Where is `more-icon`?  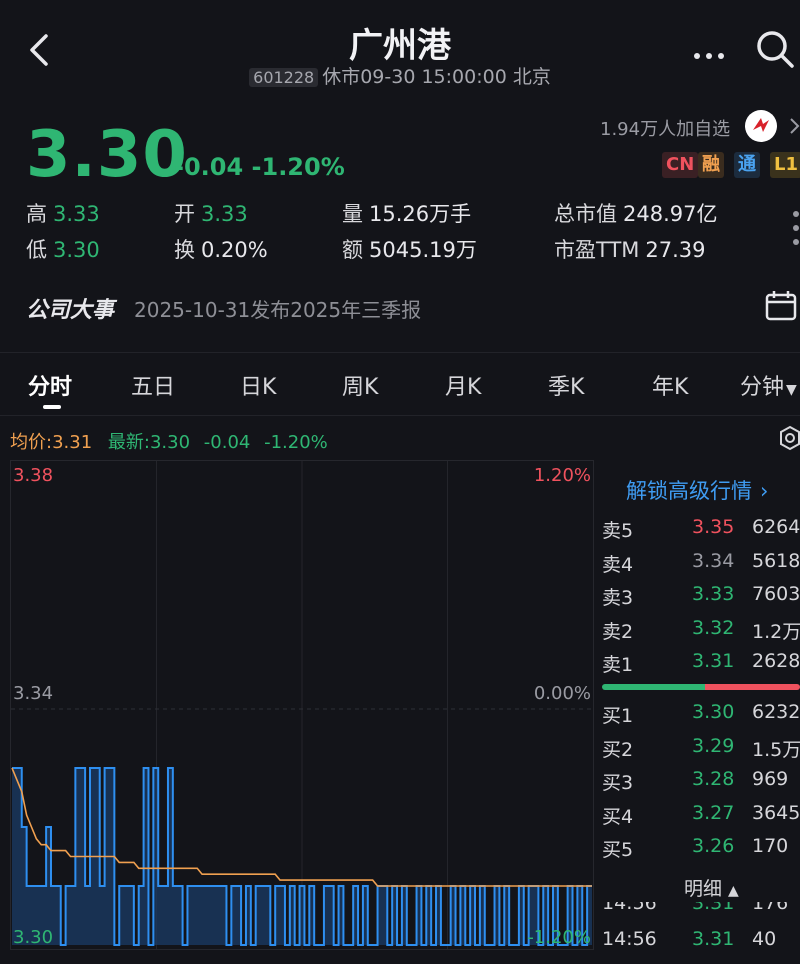 more-icon is located at coordinates (710, 52).